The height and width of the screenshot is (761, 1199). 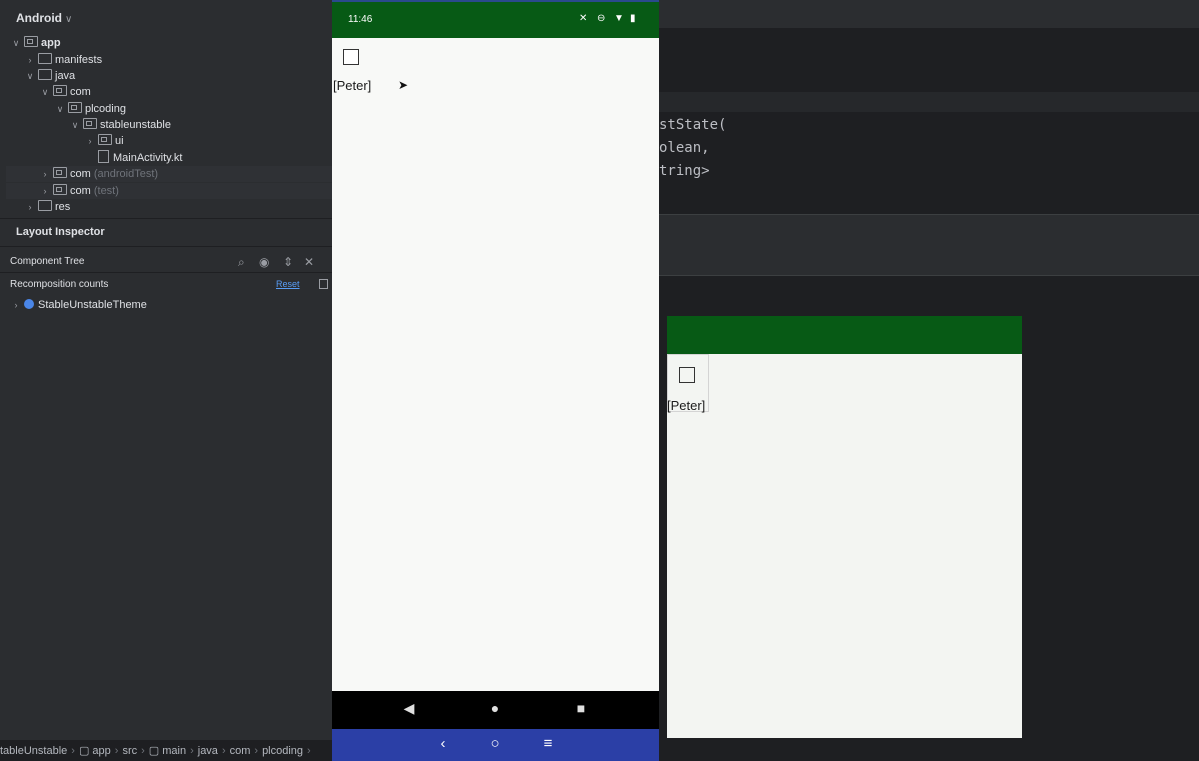 I want to click on status-time: 11:46, so click(x=360, y=19).